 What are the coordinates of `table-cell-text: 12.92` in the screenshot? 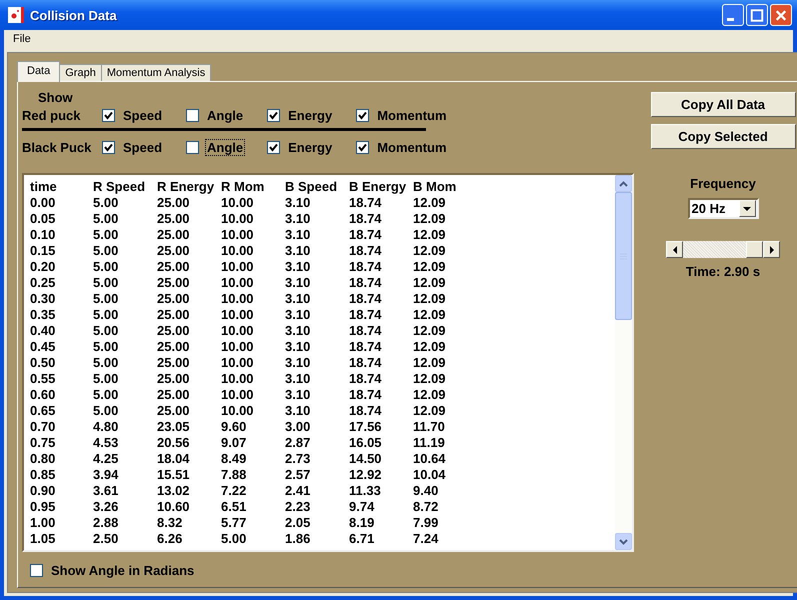 It's located at (366, 474).